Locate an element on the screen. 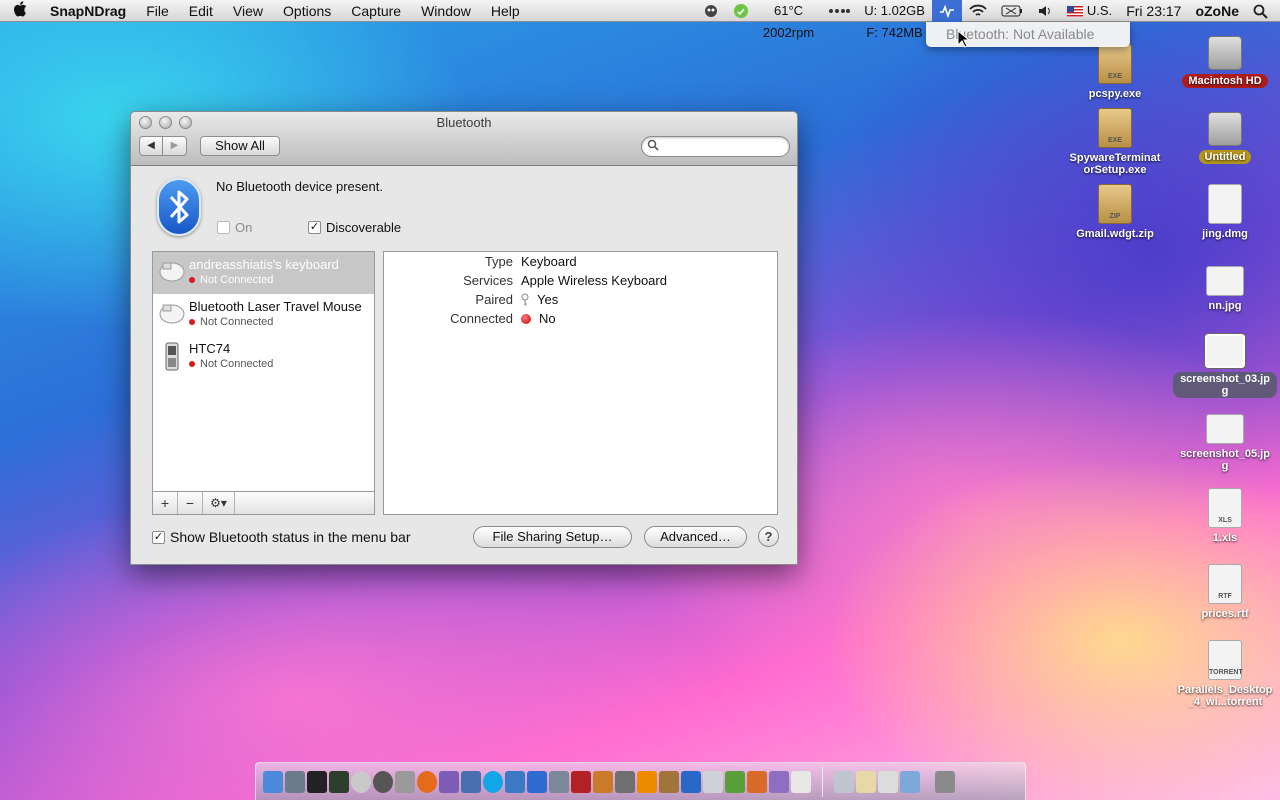  spotlight-icon is located at coordinates (1263, 11).